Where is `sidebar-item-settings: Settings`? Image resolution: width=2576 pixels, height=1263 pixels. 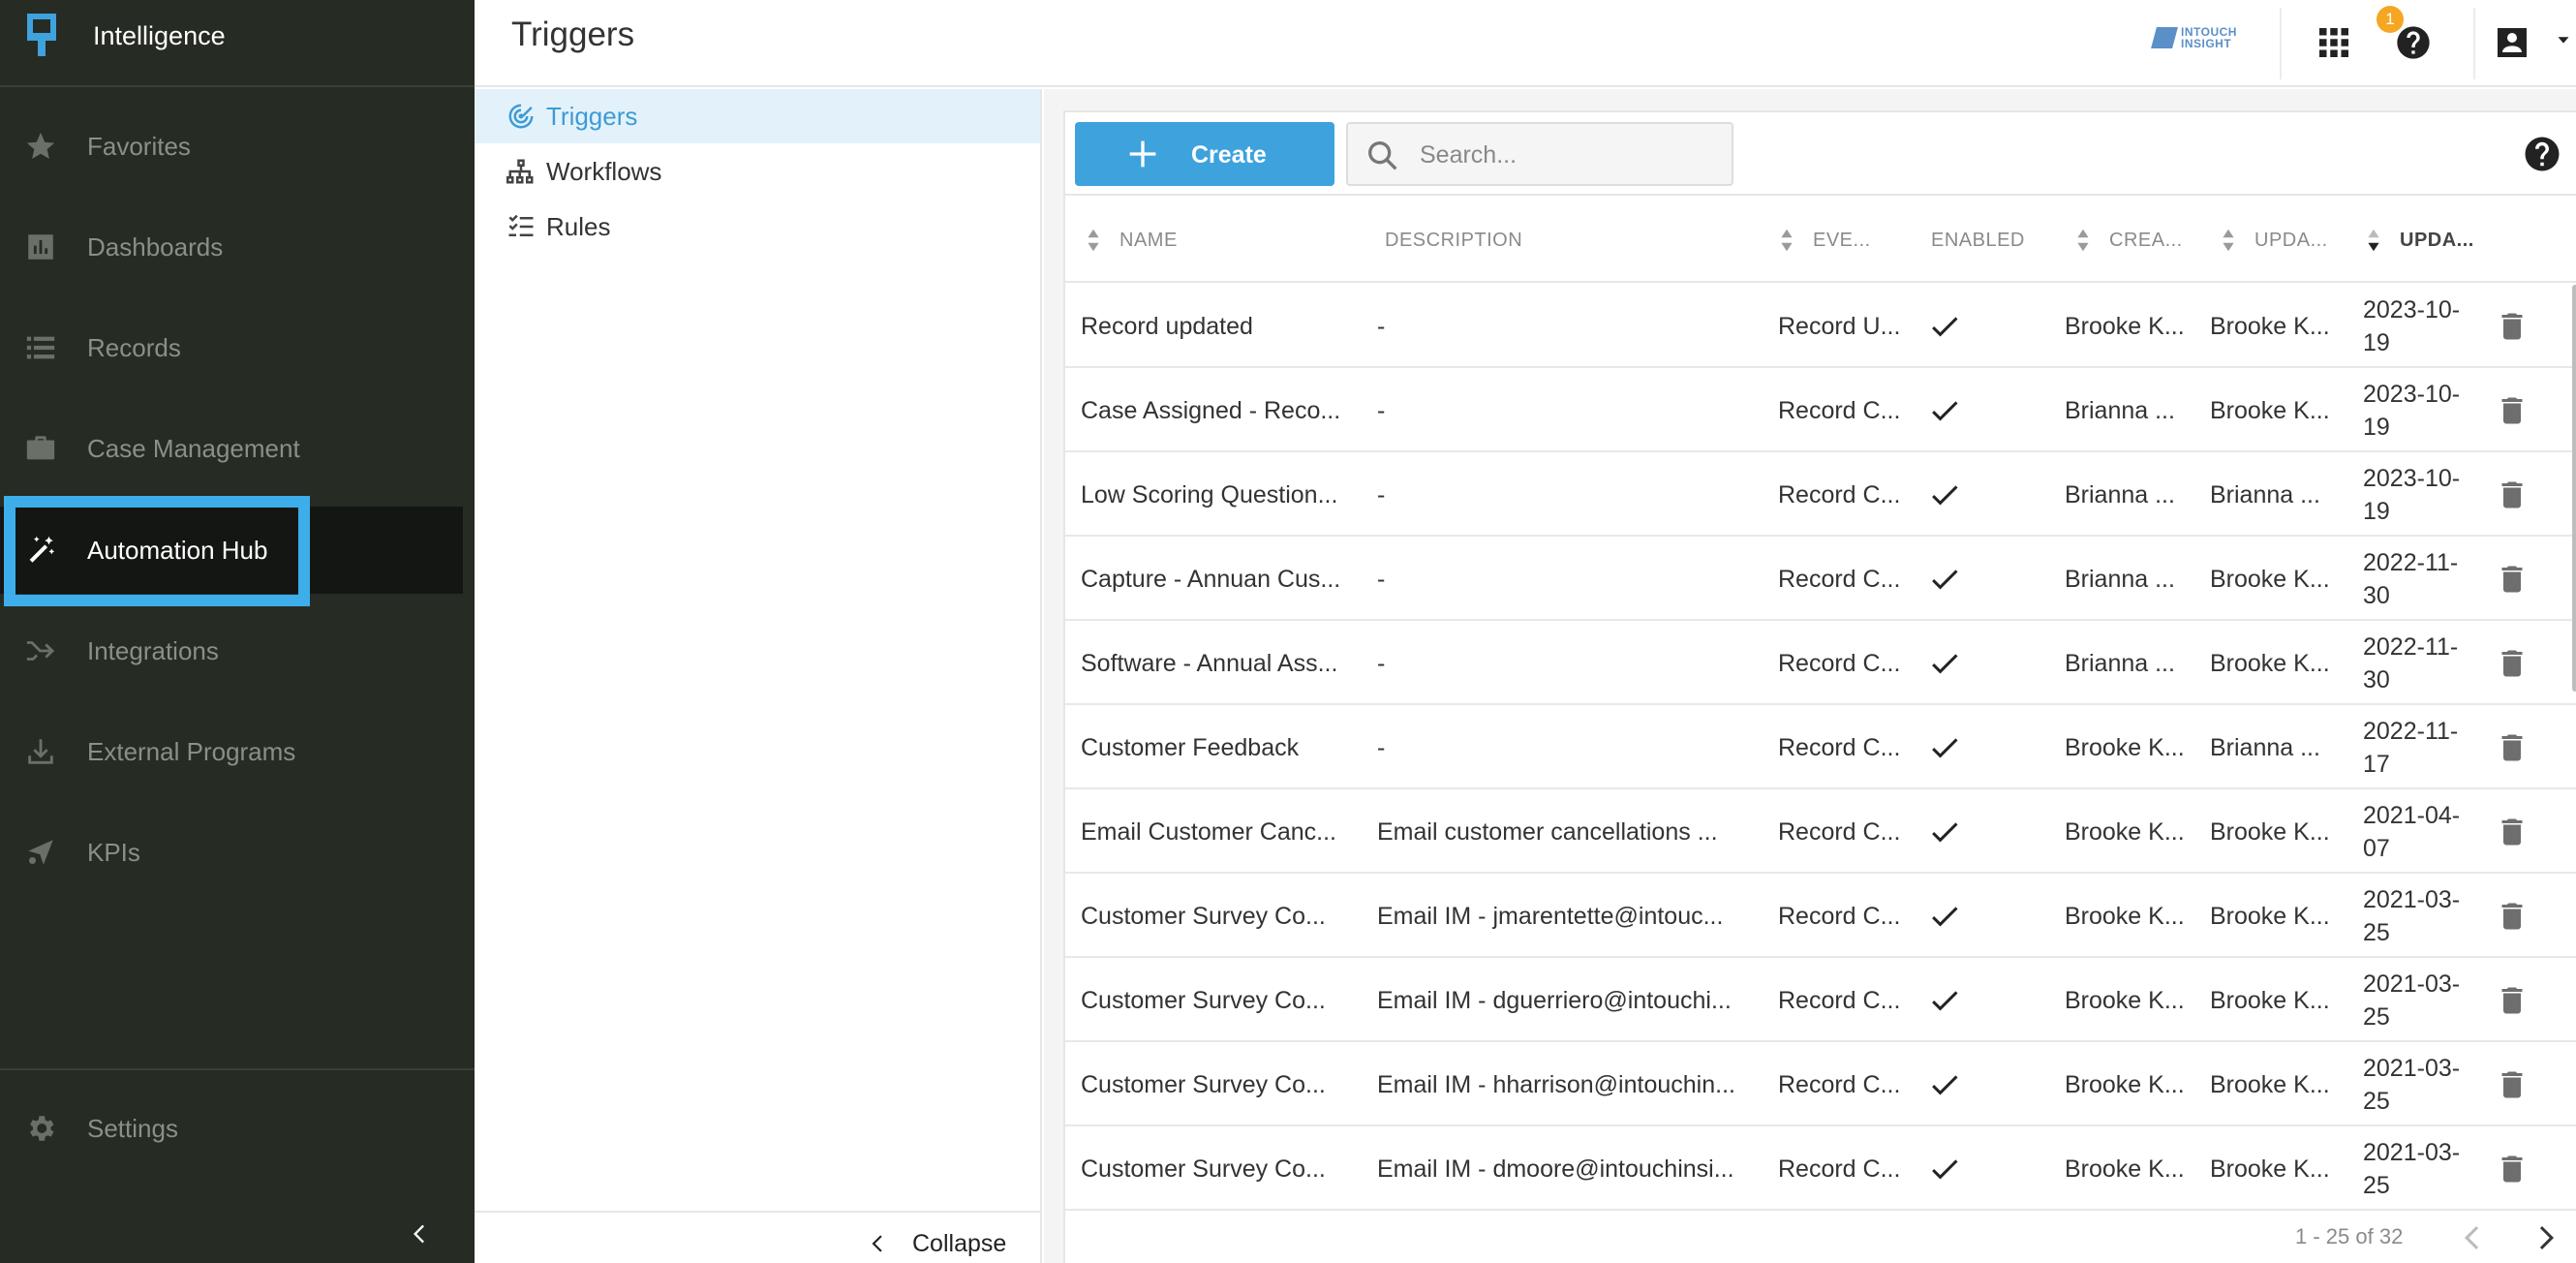
sidebar-item-settings: Settings is located at coordinates (237, 1128).